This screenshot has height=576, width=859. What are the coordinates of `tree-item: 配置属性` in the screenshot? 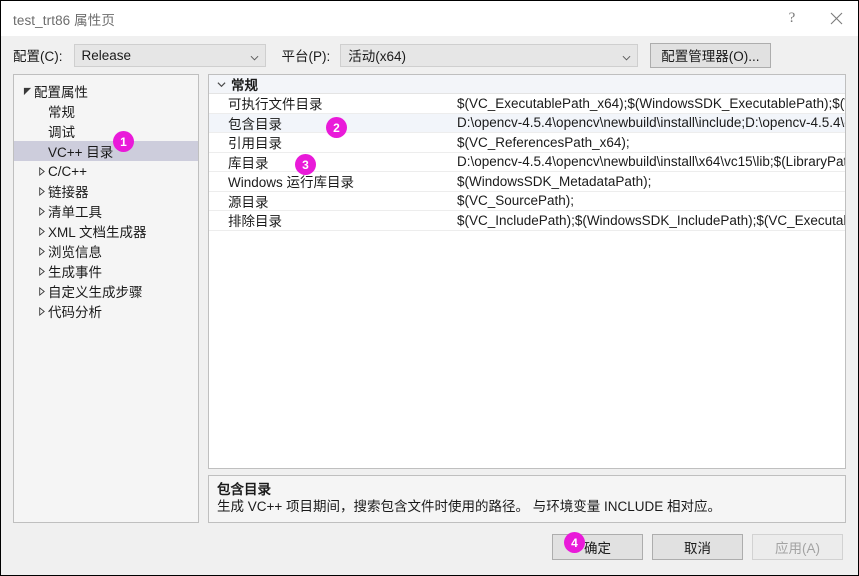 It's located at (106, 91).